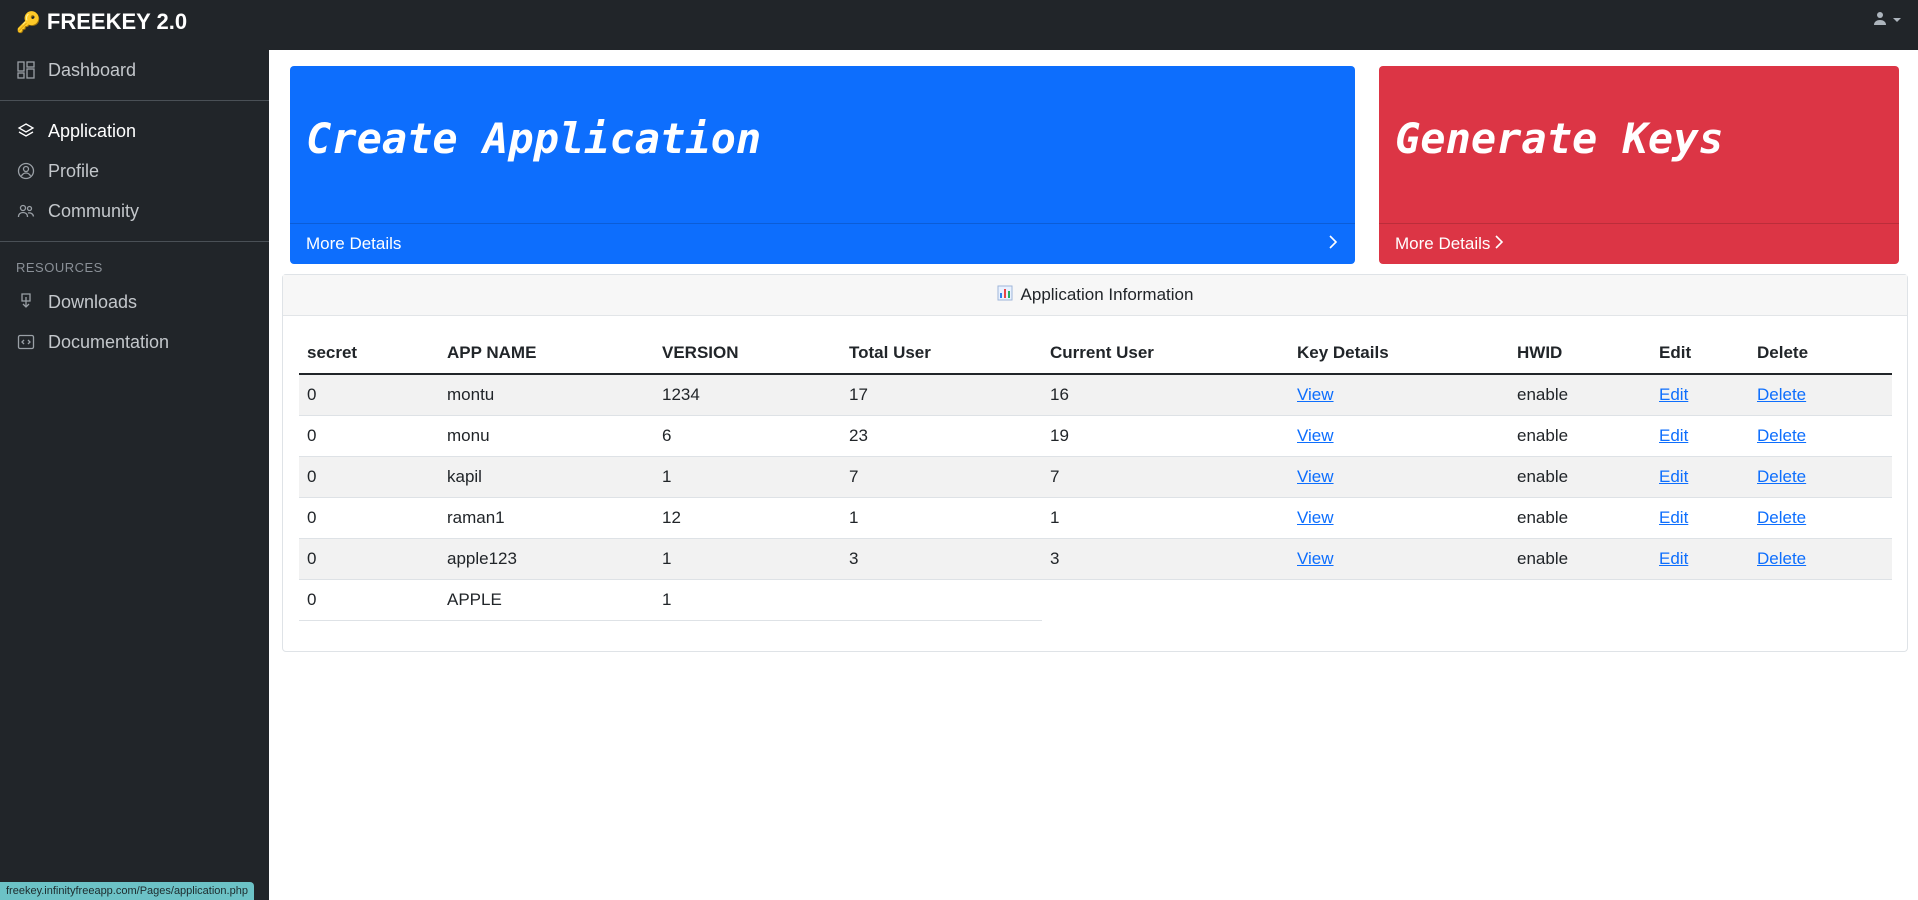 Image resolution: width=1918 pixels, height=900 pixels. What do you see at coordinates (1559, 138) in the screenshot?
I see `card-title: Generate Keys` at bounding box center [1559, 138].